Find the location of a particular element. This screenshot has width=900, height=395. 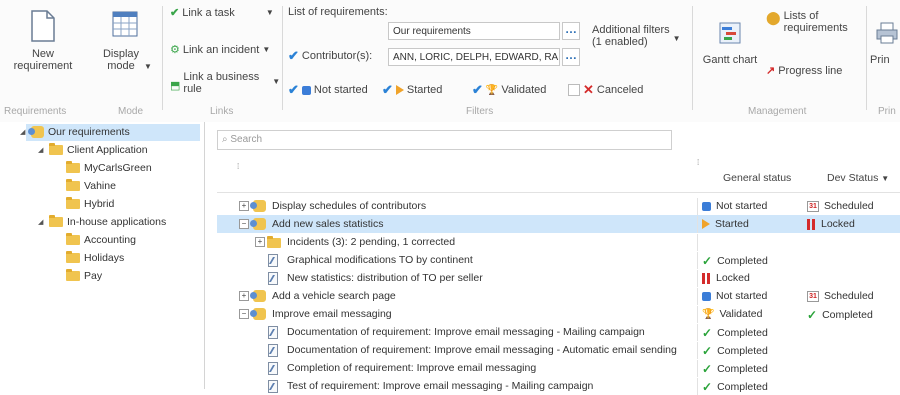

checkbox-canceled is located at coordinates (574, 90).